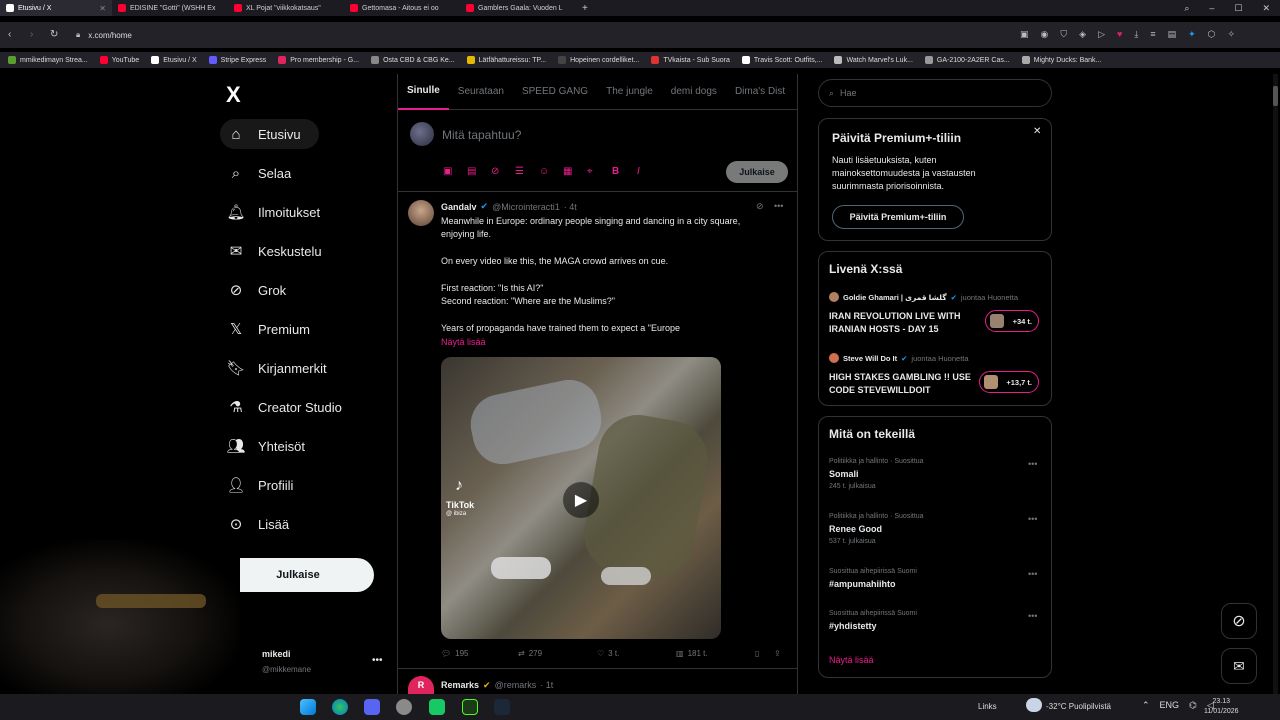 This screenshot has height=720, width=1280. Describe the element at coordinates (1239, 666) in the screenshot. I see `messages-drawer-icon: ✉` at that location.